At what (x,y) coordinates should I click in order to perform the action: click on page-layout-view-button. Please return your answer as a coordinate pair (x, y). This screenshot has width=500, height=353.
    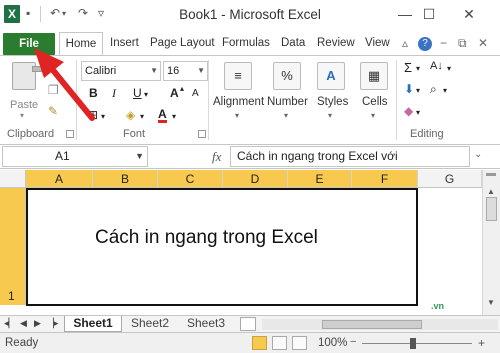
    Looking at the image, I should click on (279, 343).